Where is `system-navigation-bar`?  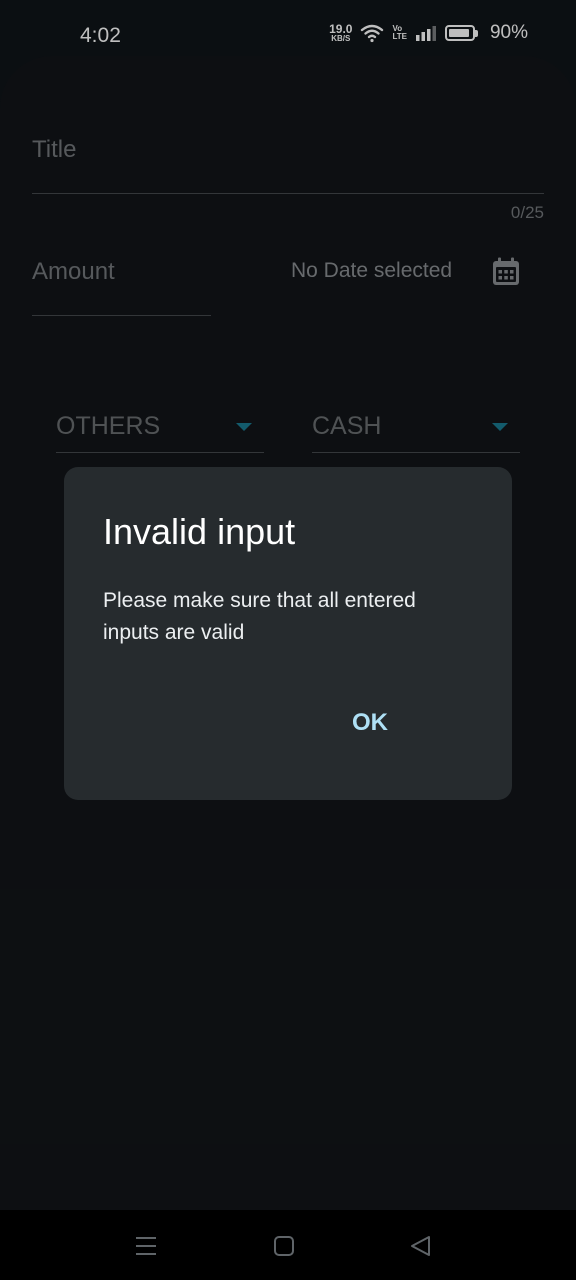
system-navigation-bar is located at coordinates (288, 1245).